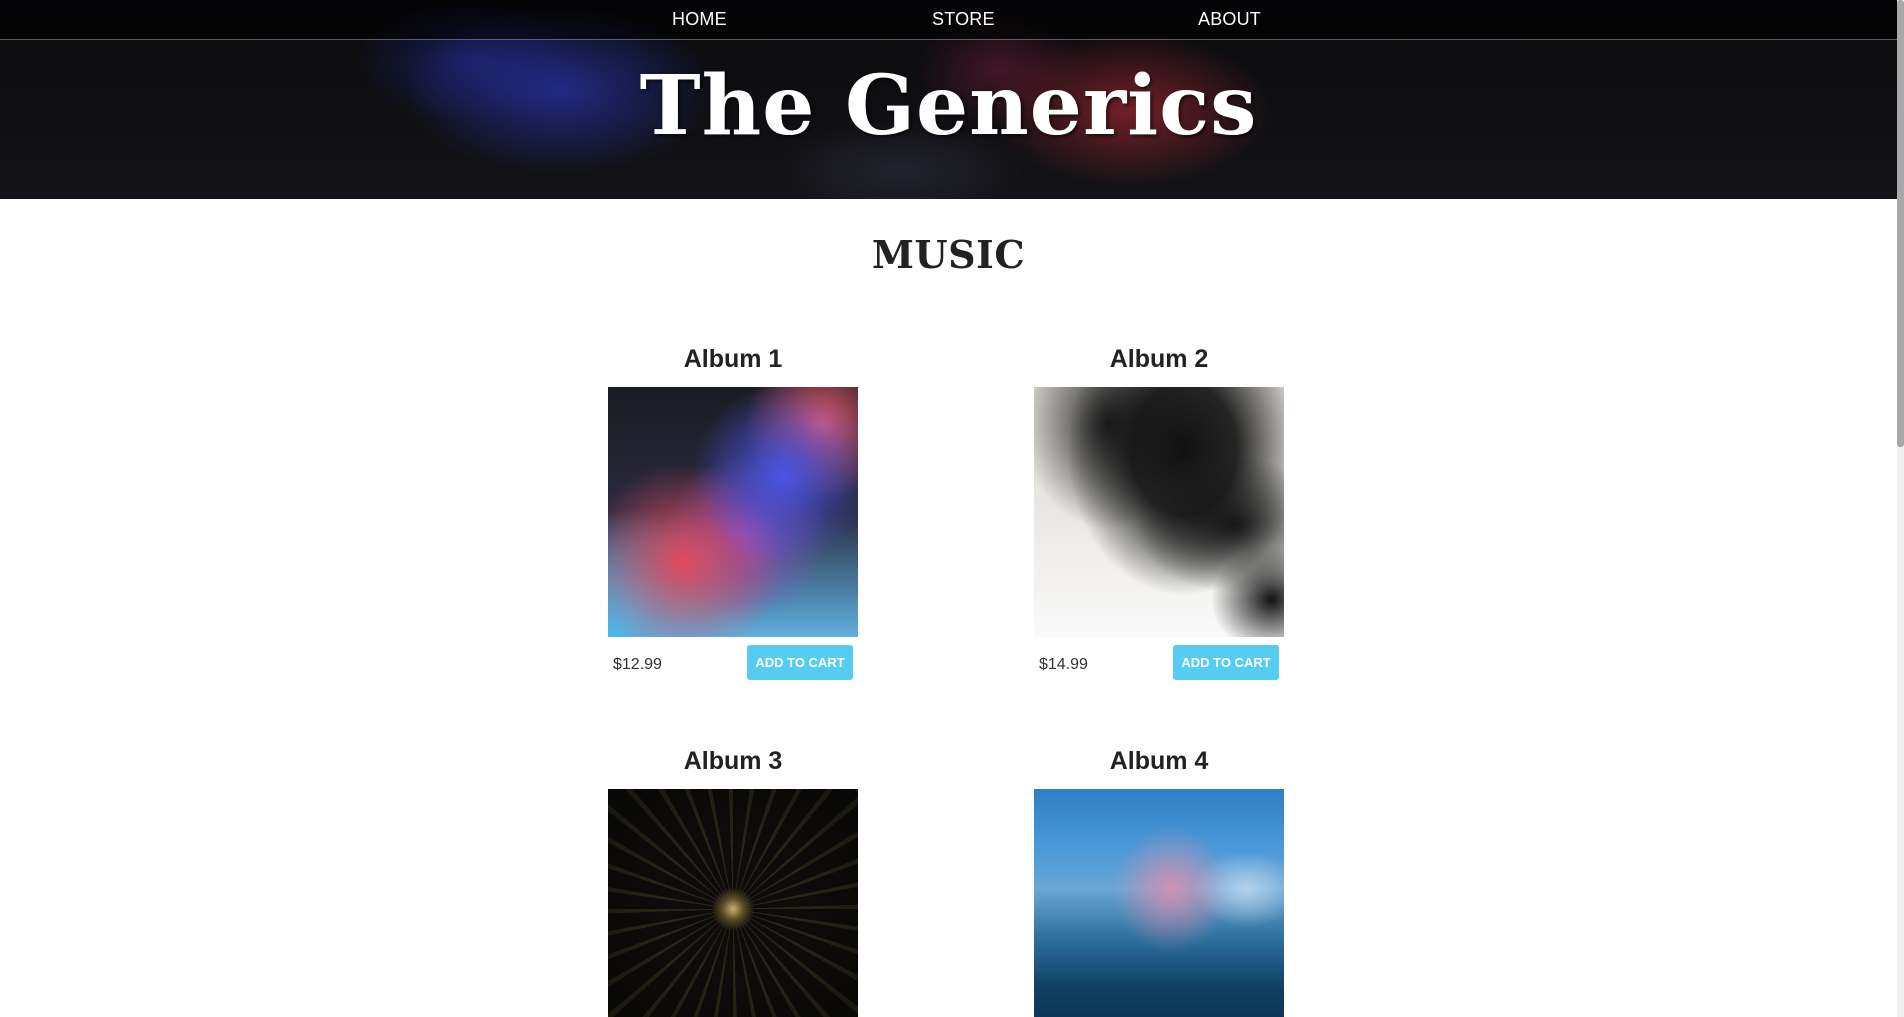 The image size is (1904, 1017). What do you see at coordinates (1229, 19) in the screenshot?
I see `nav-about-link: ABOUT` at bounding box center [1229, 19].